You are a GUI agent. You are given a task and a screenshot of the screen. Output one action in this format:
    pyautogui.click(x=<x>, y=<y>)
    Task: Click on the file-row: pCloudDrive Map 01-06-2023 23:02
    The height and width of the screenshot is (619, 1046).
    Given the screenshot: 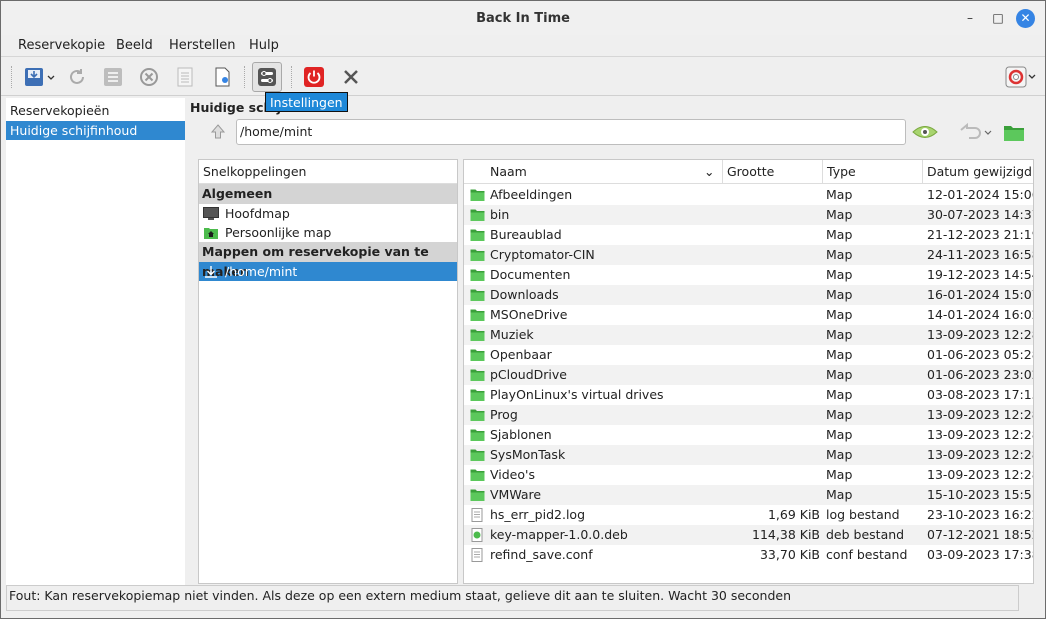 What is the action you would take?
    pyautogui.click(x=749, y=375)
    